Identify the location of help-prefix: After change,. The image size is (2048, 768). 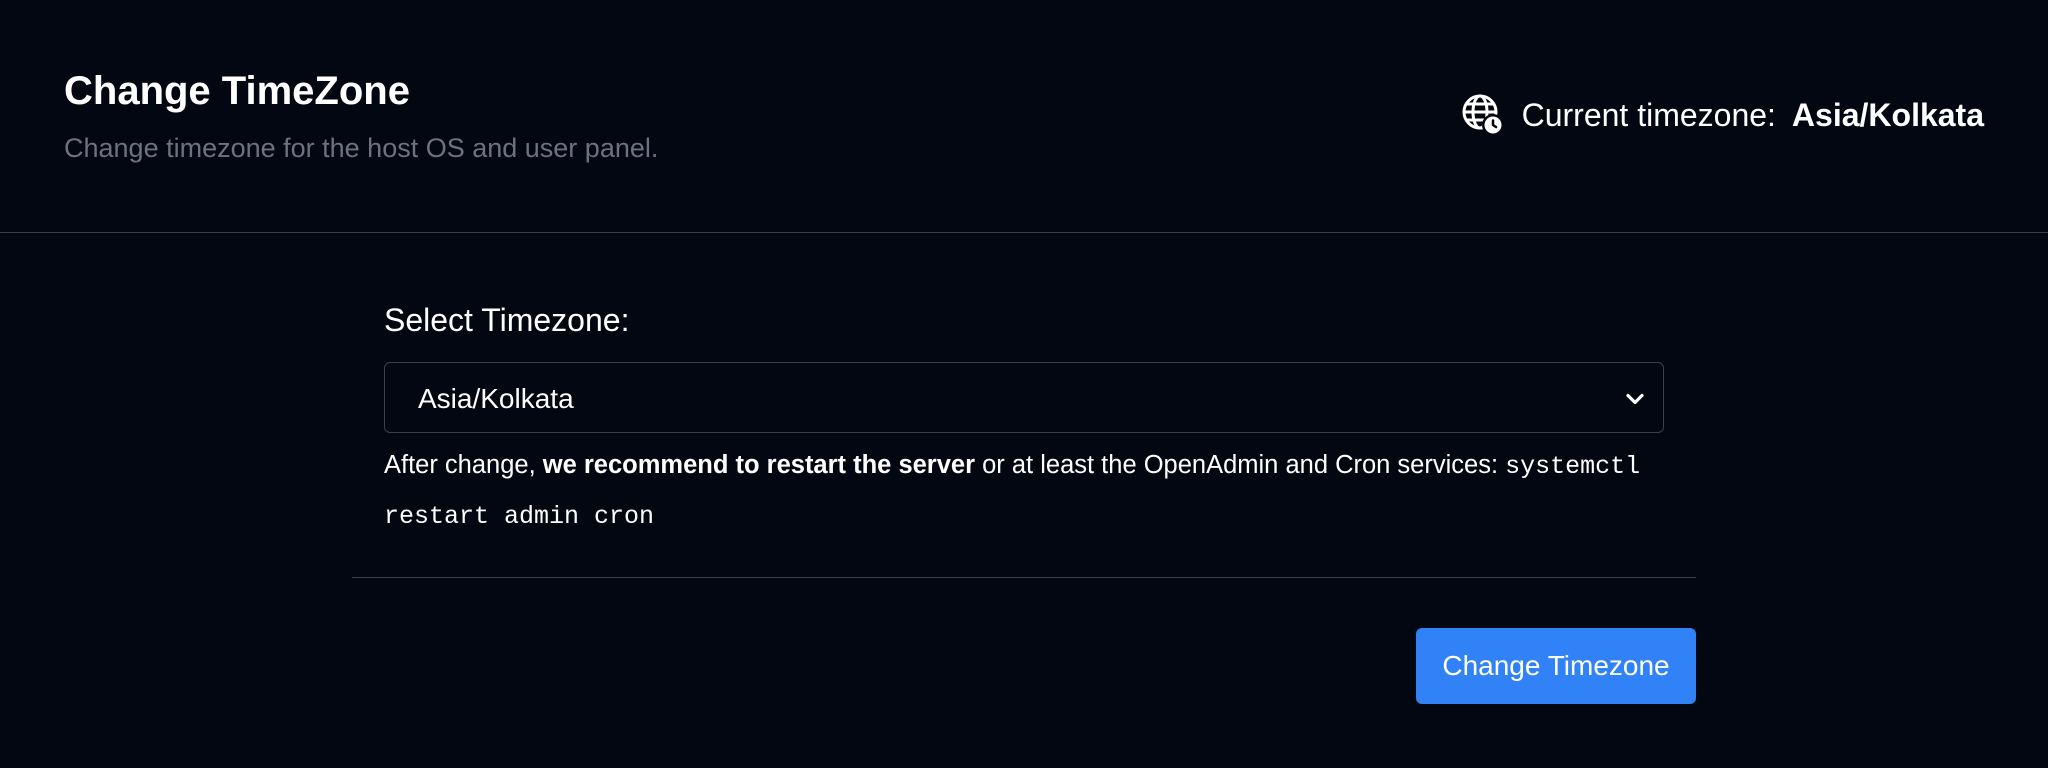
(463, 465).